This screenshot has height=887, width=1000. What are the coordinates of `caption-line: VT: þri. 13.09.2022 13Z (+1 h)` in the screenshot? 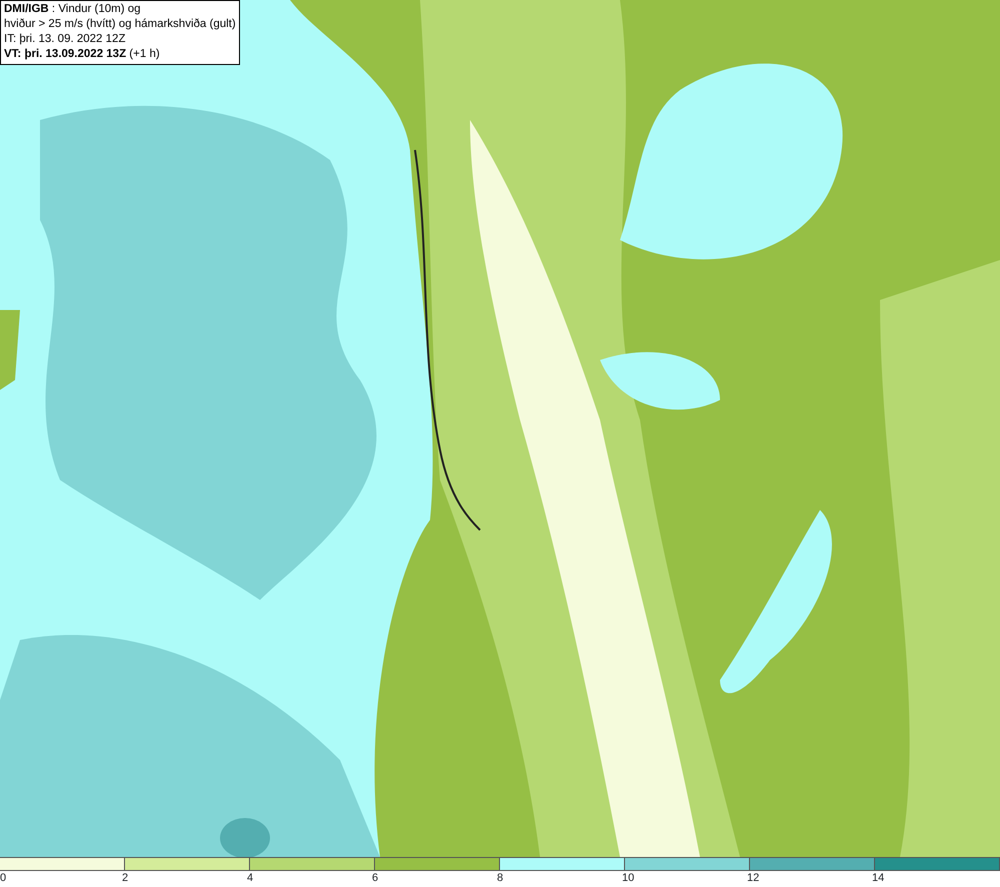 It's located at (82, 54).